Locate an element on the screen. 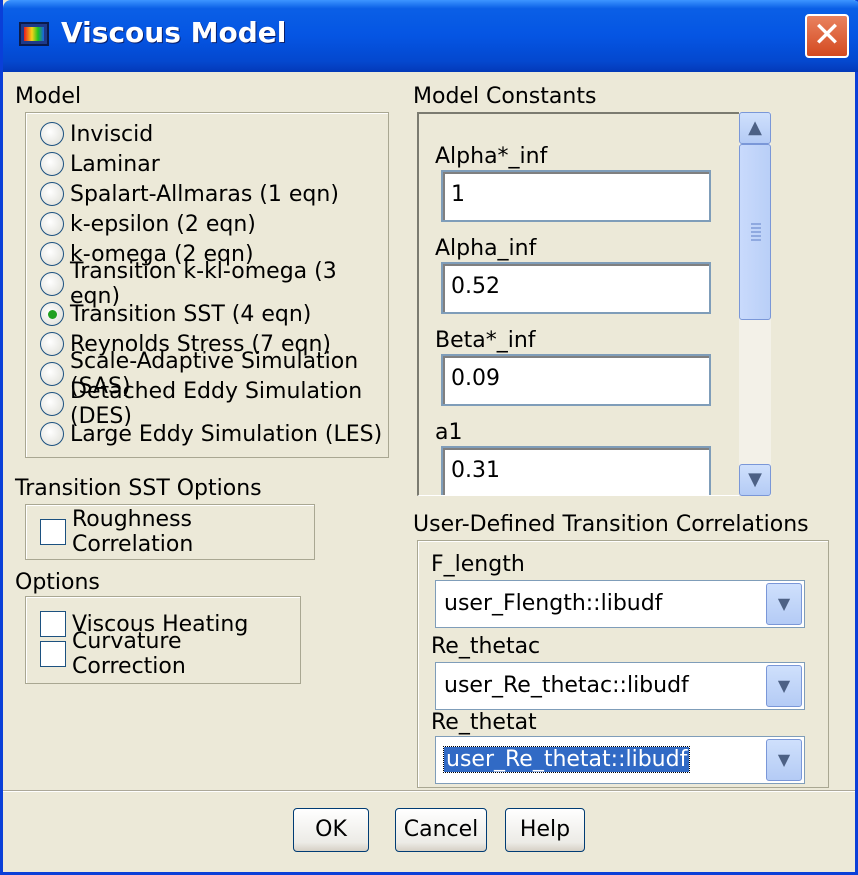 This screenshot has height=875, width=858. roughness-correlation-checkbox: Roughness Correlation is located at coordinates (177, 532).